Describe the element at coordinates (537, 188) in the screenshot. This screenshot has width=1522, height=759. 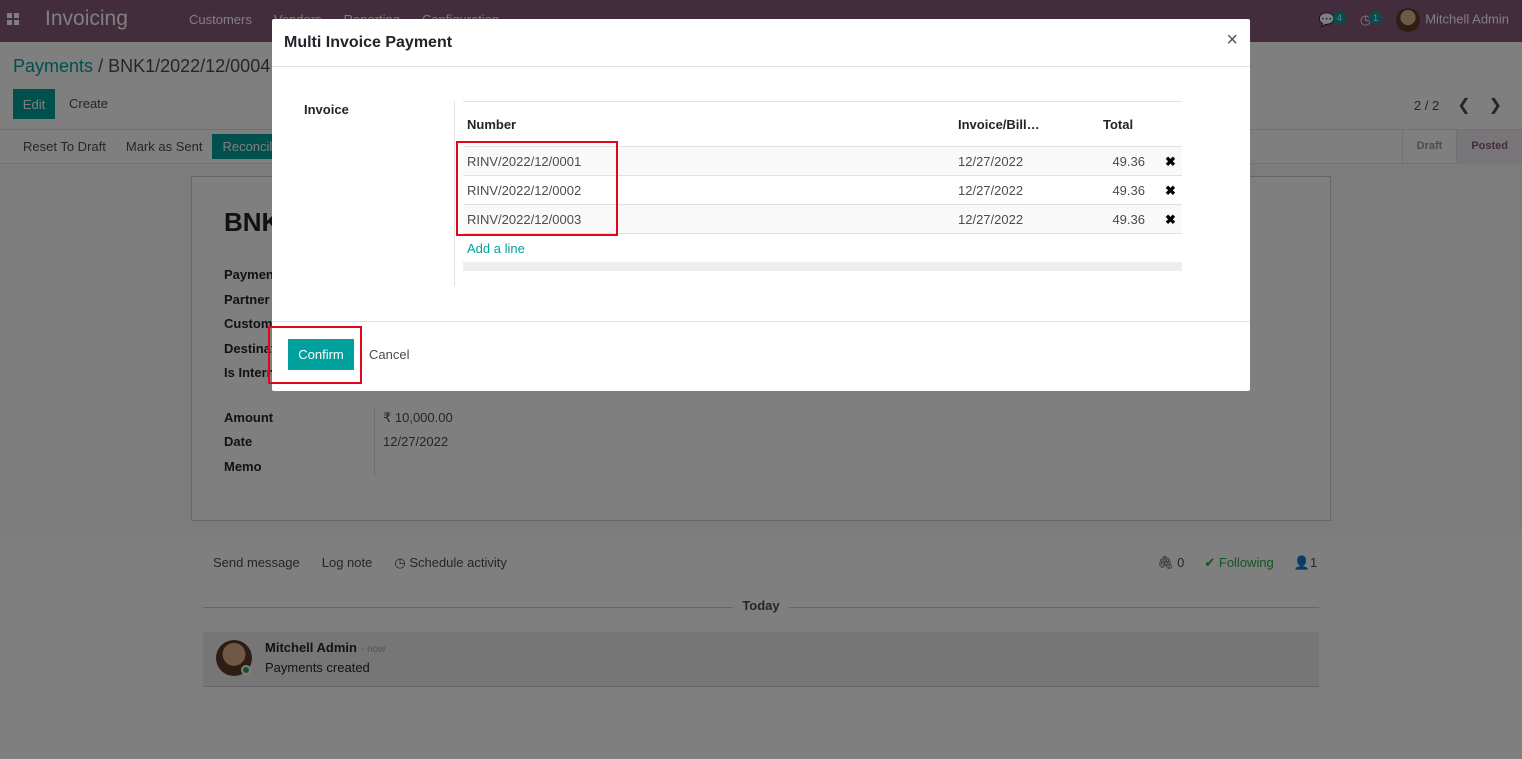
I see `invoice-numbers-highlight` at that location.